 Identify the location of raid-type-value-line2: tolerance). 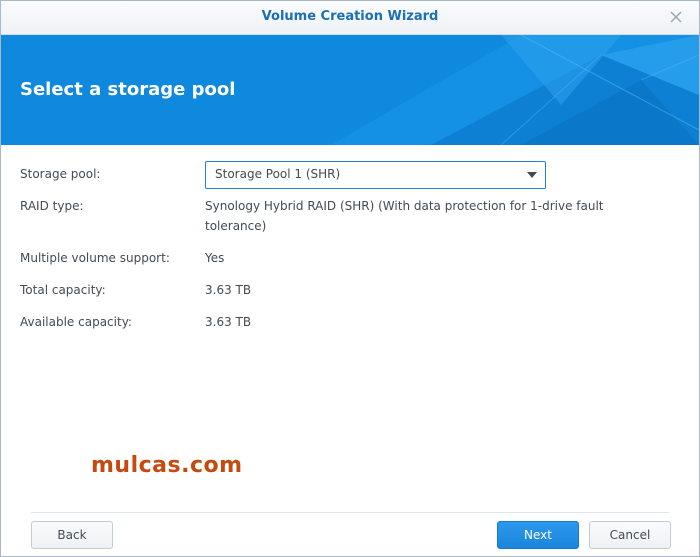
(236, 226).